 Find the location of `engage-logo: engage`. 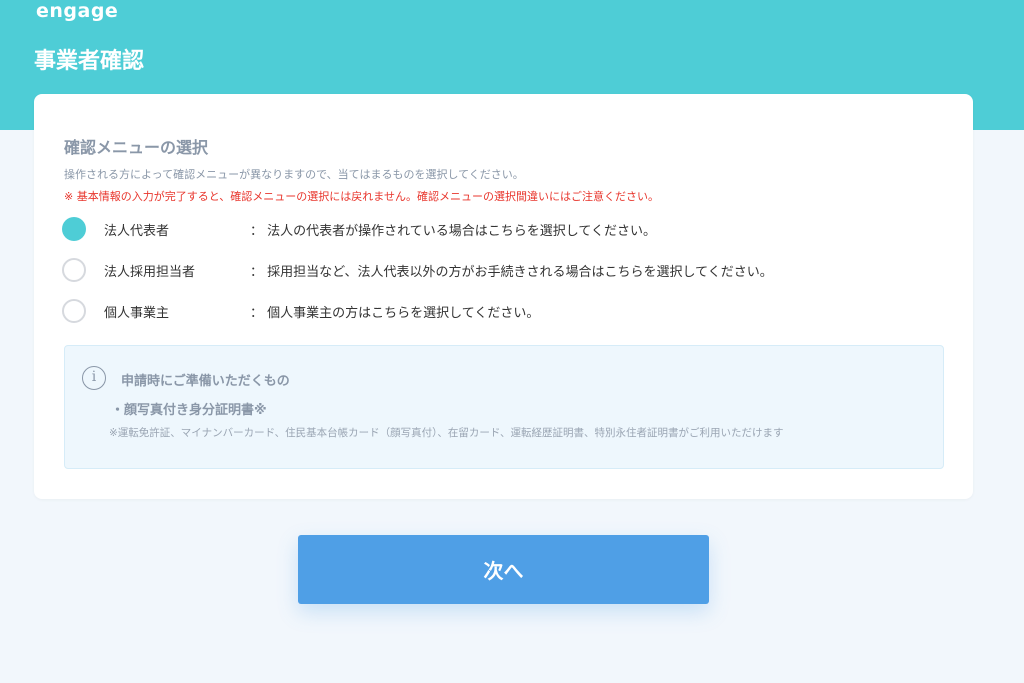

engage-logo: engage is located at coordinates (77, 11).